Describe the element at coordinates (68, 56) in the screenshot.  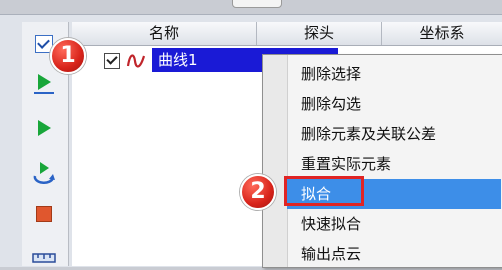
I see `step-badge-1: 1` at that location.